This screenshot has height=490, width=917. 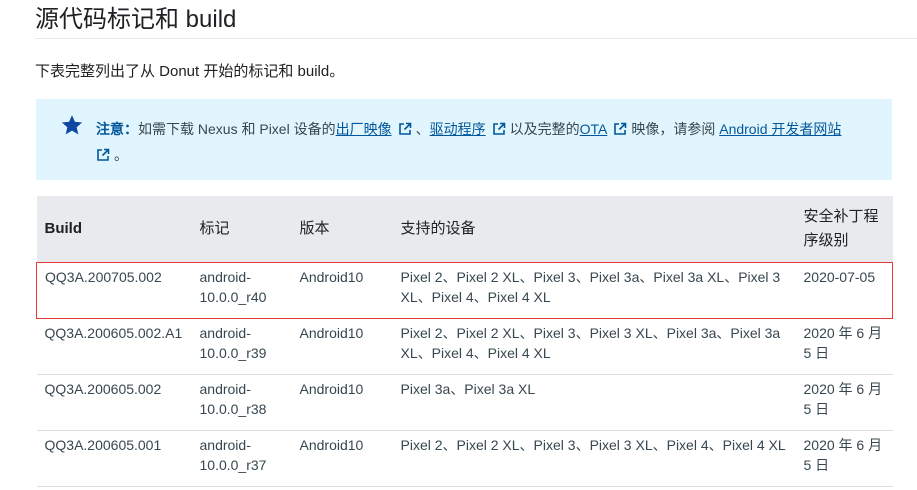 What do you see at coordinates (780, 129) in the screenshot?
I see `android-developers-link: Android 开发者网站` at bounding box center [780, 129].